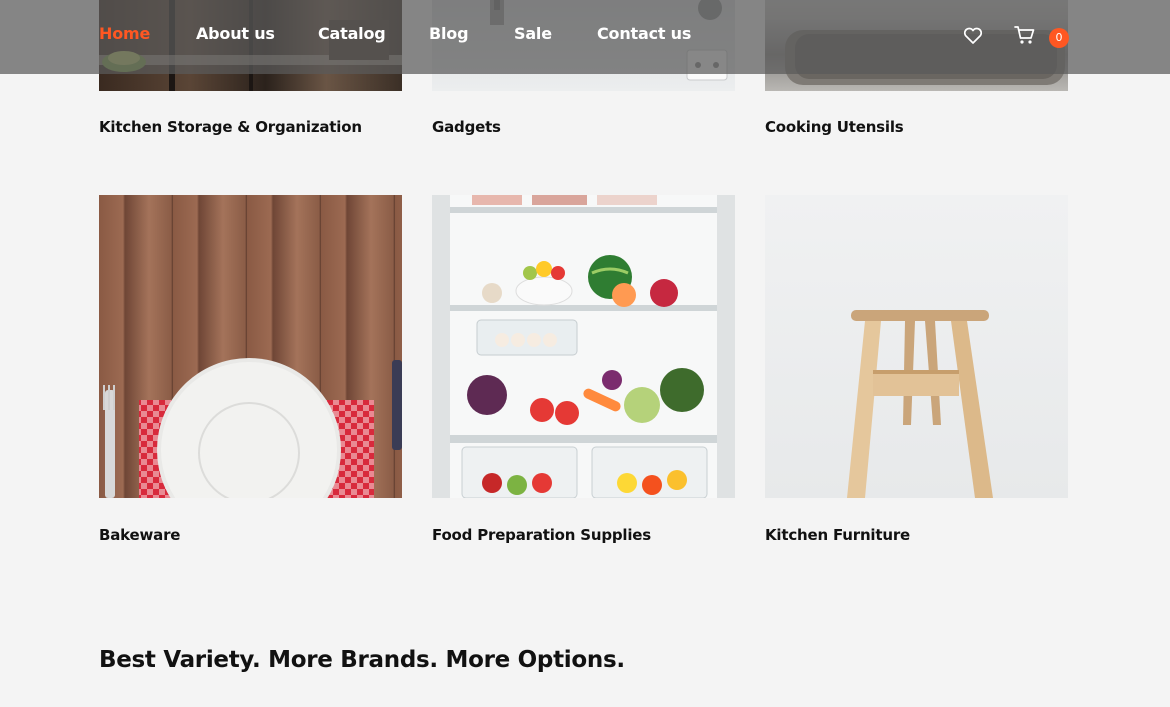 The height and width of the screenshot is (707, 1170). I want to click on category-title: Food Preparation Supplies, so click(541, 535).